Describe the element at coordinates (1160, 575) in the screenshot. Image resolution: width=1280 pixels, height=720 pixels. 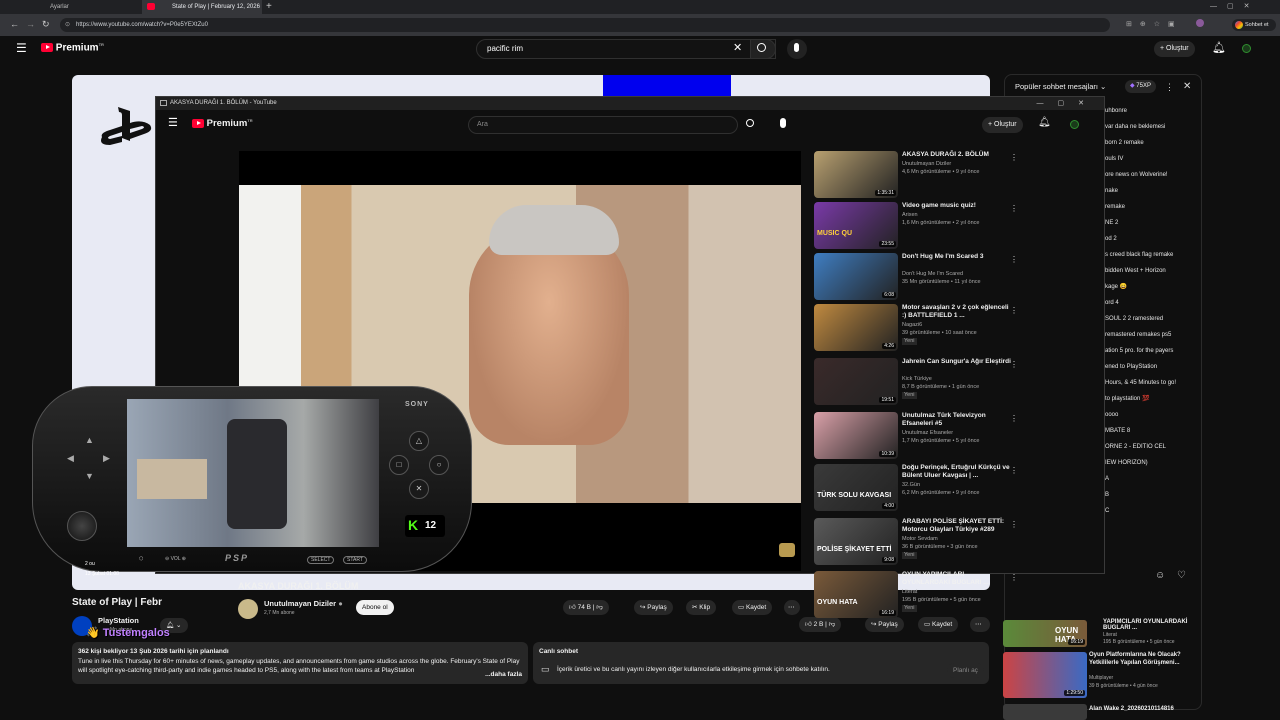
I see `emoji-icon: ☺` at that location.